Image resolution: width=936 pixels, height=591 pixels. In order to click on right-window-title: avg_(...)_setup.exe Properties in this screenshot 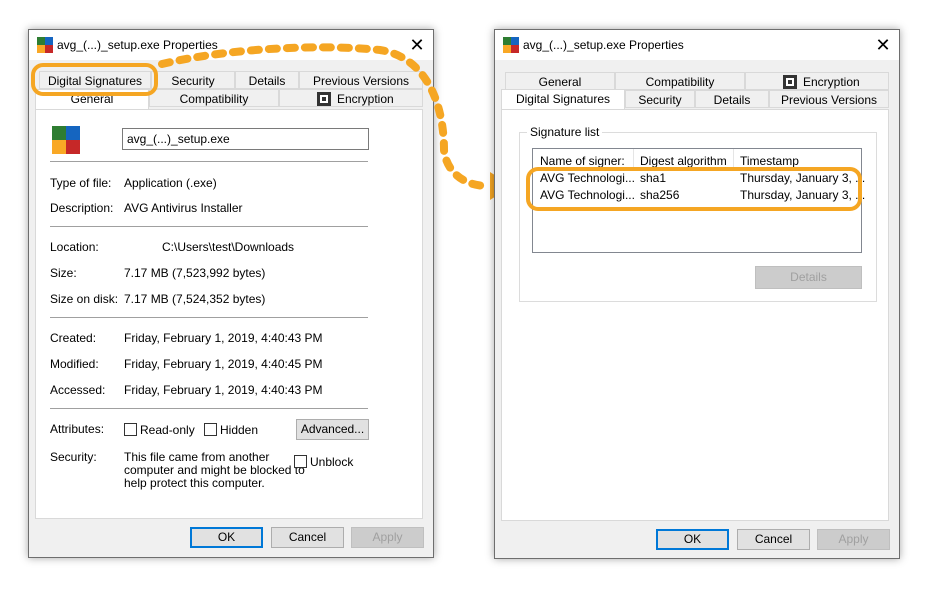, I will do `click(603, 45)`.